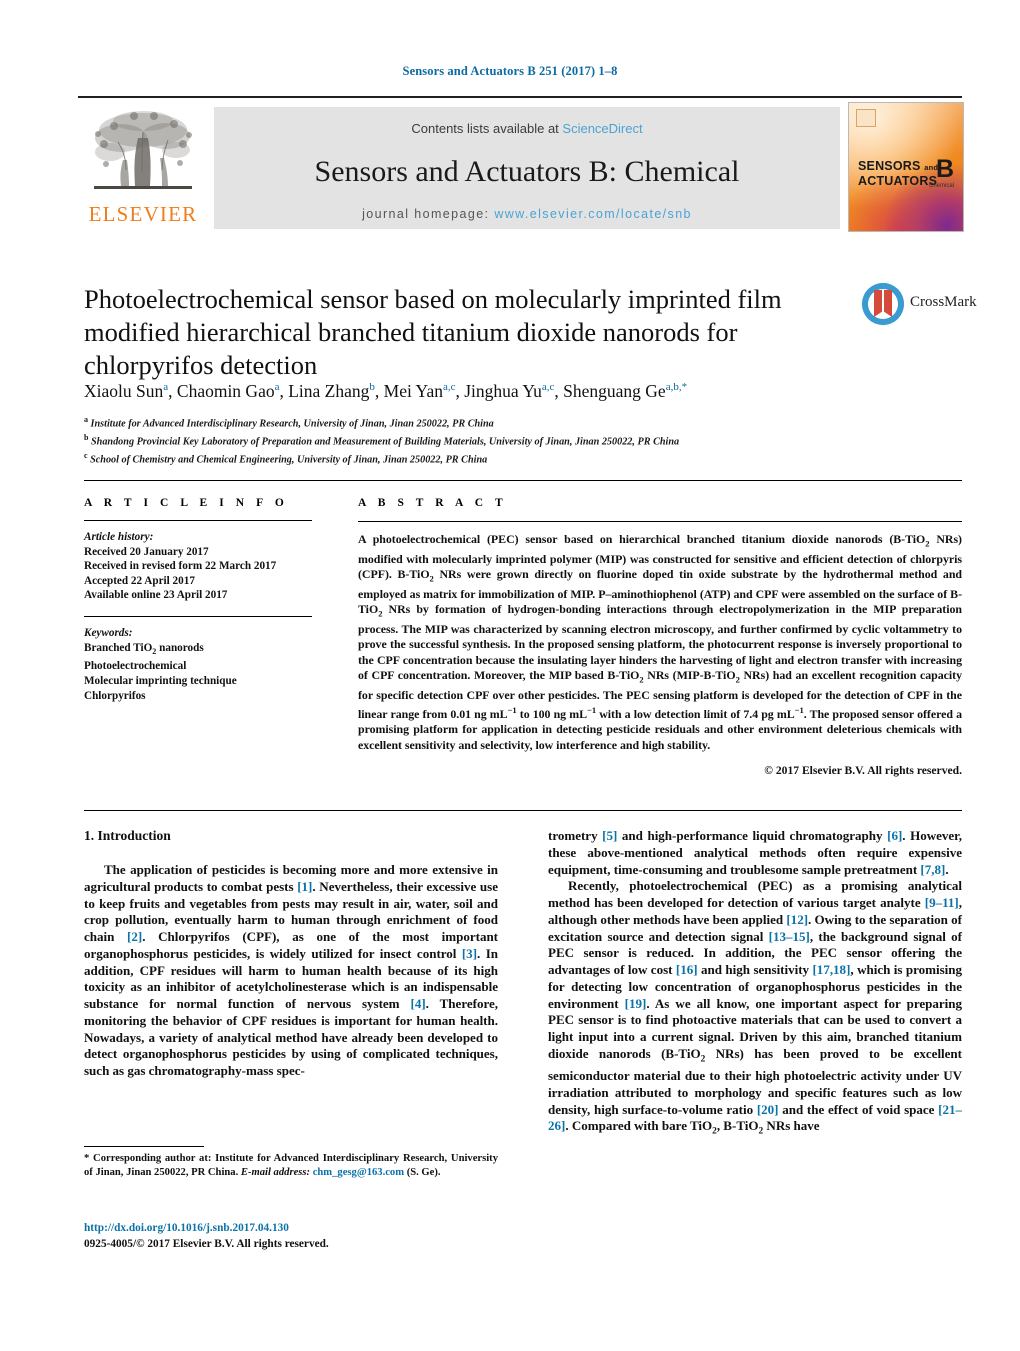 This screenshot has height=1351, width=1020. I want to click on abstract-rule, so click(660, 521).